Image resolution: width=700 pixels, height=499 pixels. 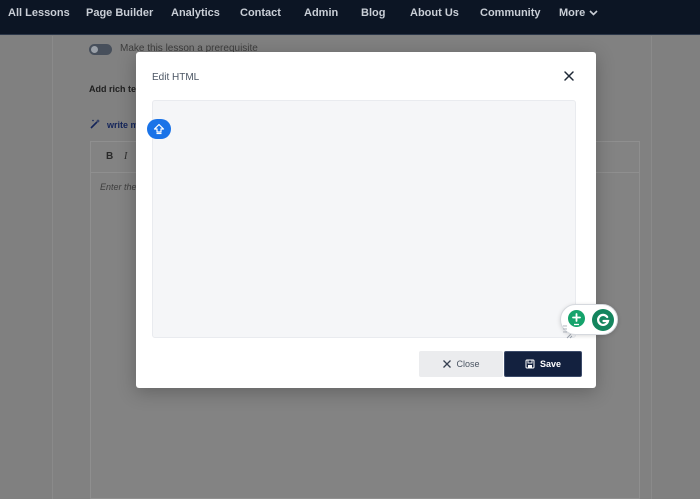 I want to click on nav-analytics: Analytics, so click(x=195, y=13).